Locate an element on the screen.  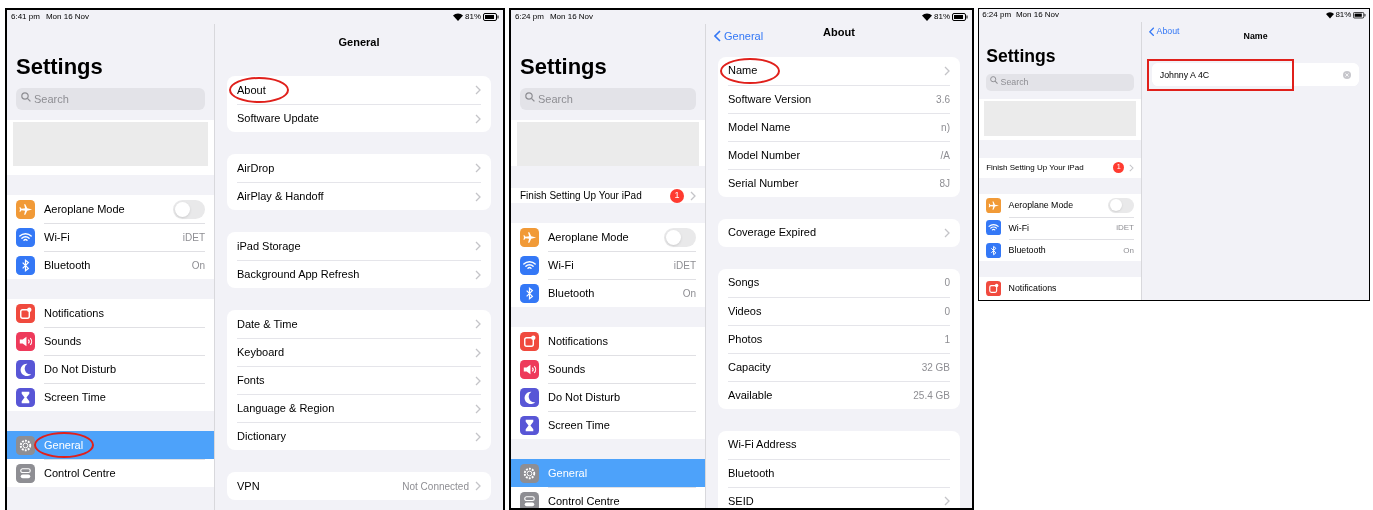
settings-row: SEID is located at coordinates (839, 497).